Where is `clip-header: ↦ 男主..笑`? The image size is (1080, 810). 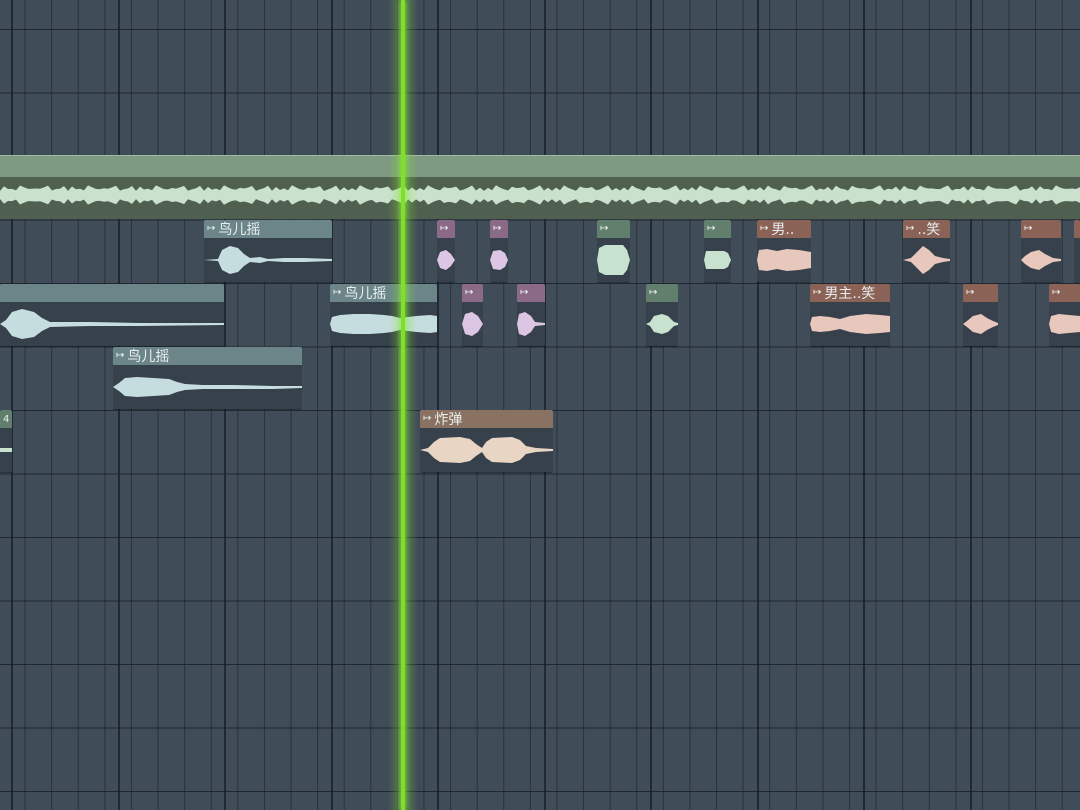
clip-header: ↦ 男主..笑 is located at coordinates (850, 293).